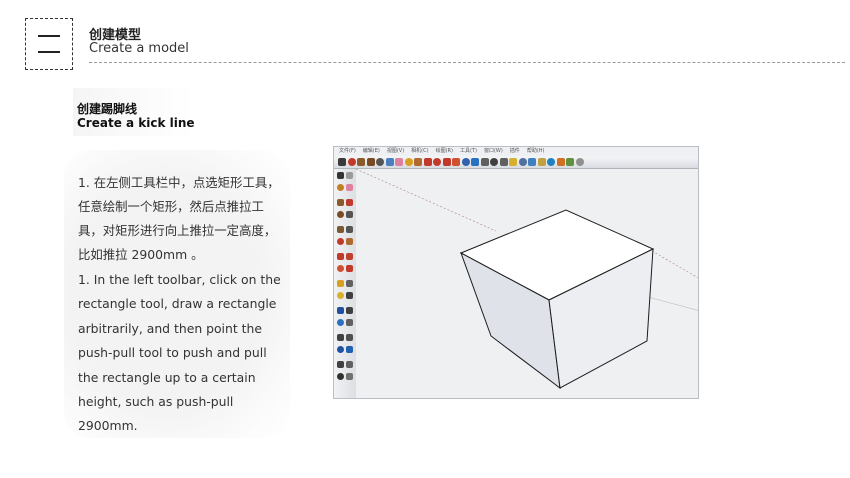  I want to click on warehouse-icon, so click(570, 162).